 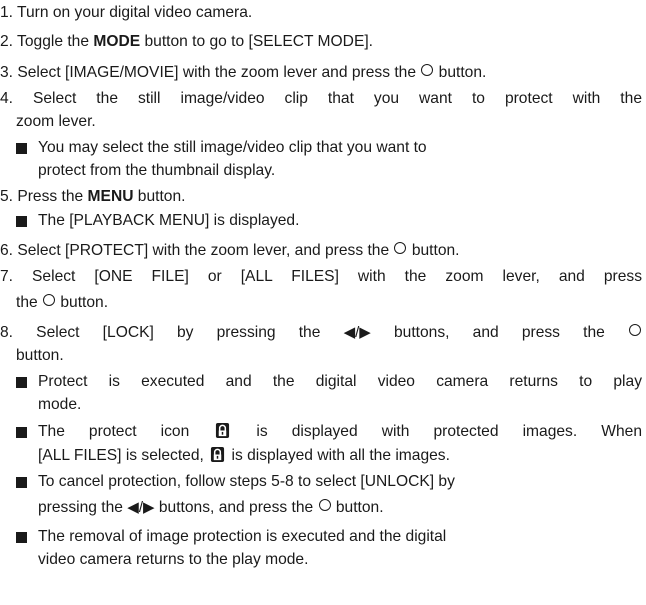 What do you see at coordinates (433, 250) in the screenshot?
I see `step-6-text-b: button.` at bounding box center [433, 250].